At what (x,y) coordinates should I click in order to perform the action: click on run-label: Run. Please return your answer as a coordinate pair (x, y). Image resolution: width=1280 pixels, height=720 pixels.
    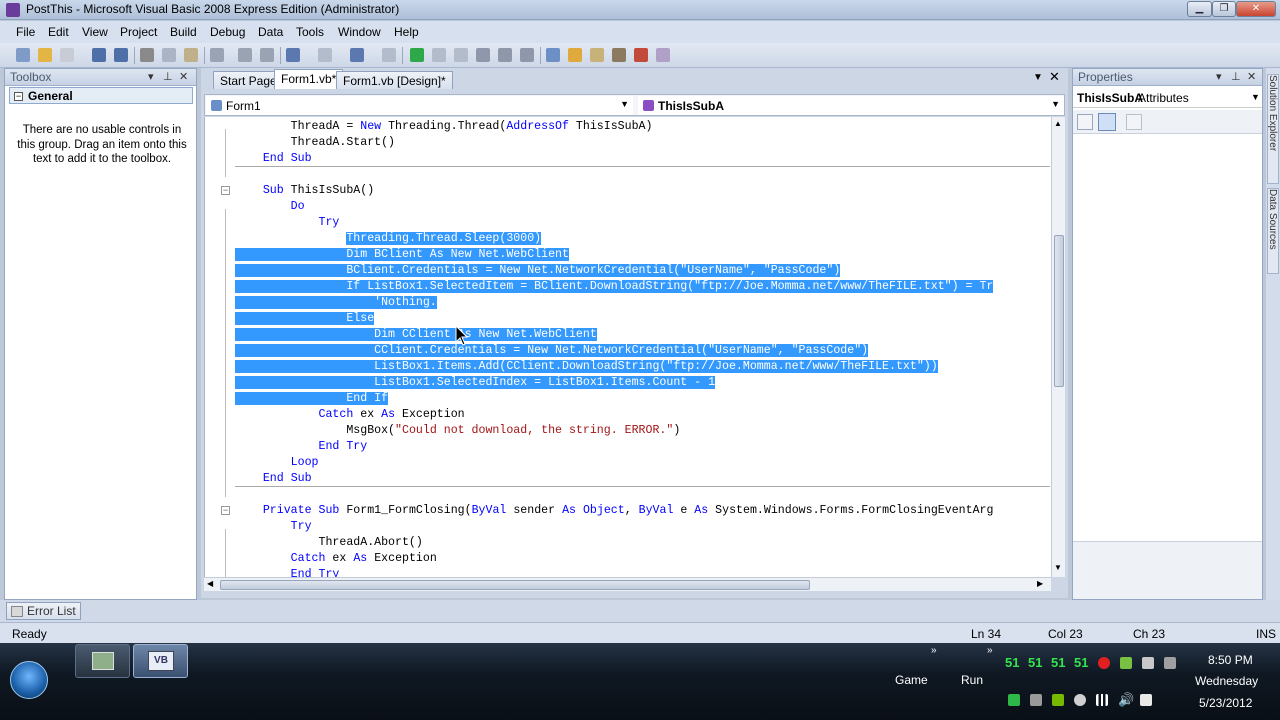
    Looking at the image, I should click on (972, 680).